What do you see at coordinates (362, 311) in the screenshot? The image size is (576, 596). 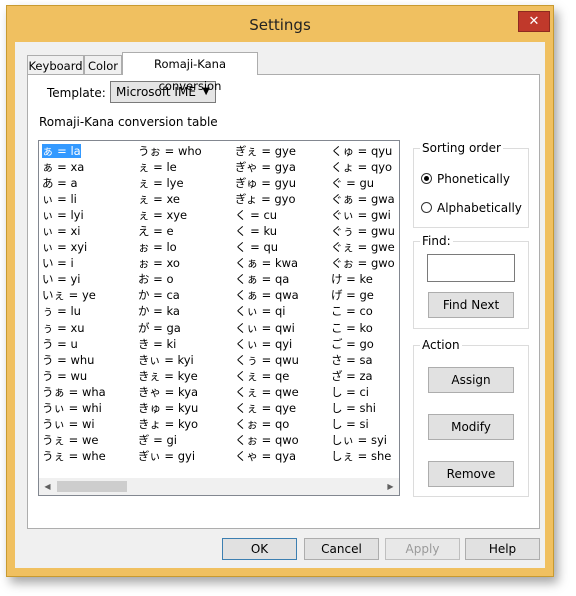 I see `list-item: こ = co` at bounding box center [362, 311].